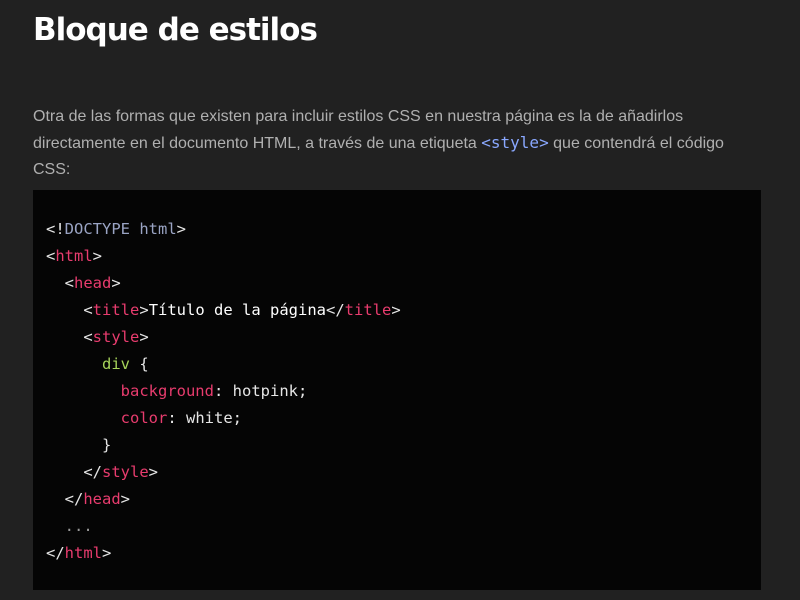  I want to click on code-token-prop: background, so click(167, 391).